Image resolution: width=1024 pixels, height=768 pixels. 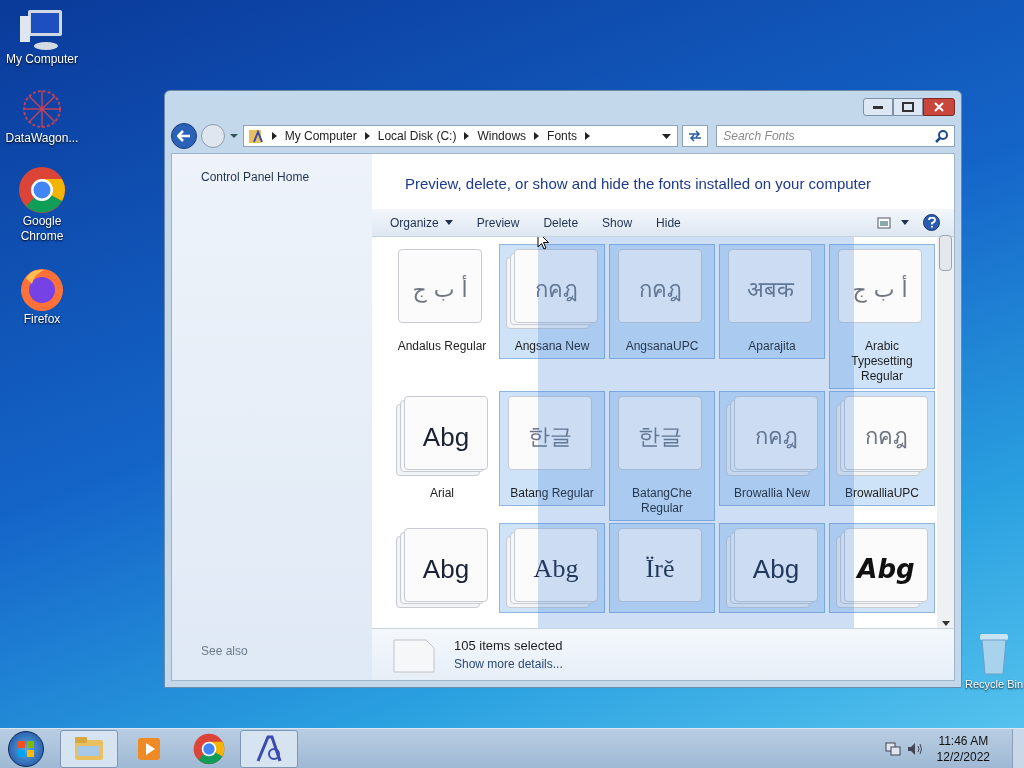 What do you see at coordinates (770, 288) in the screenshot?
I see `font-preview: अबक` at bounding box center [770, 288].